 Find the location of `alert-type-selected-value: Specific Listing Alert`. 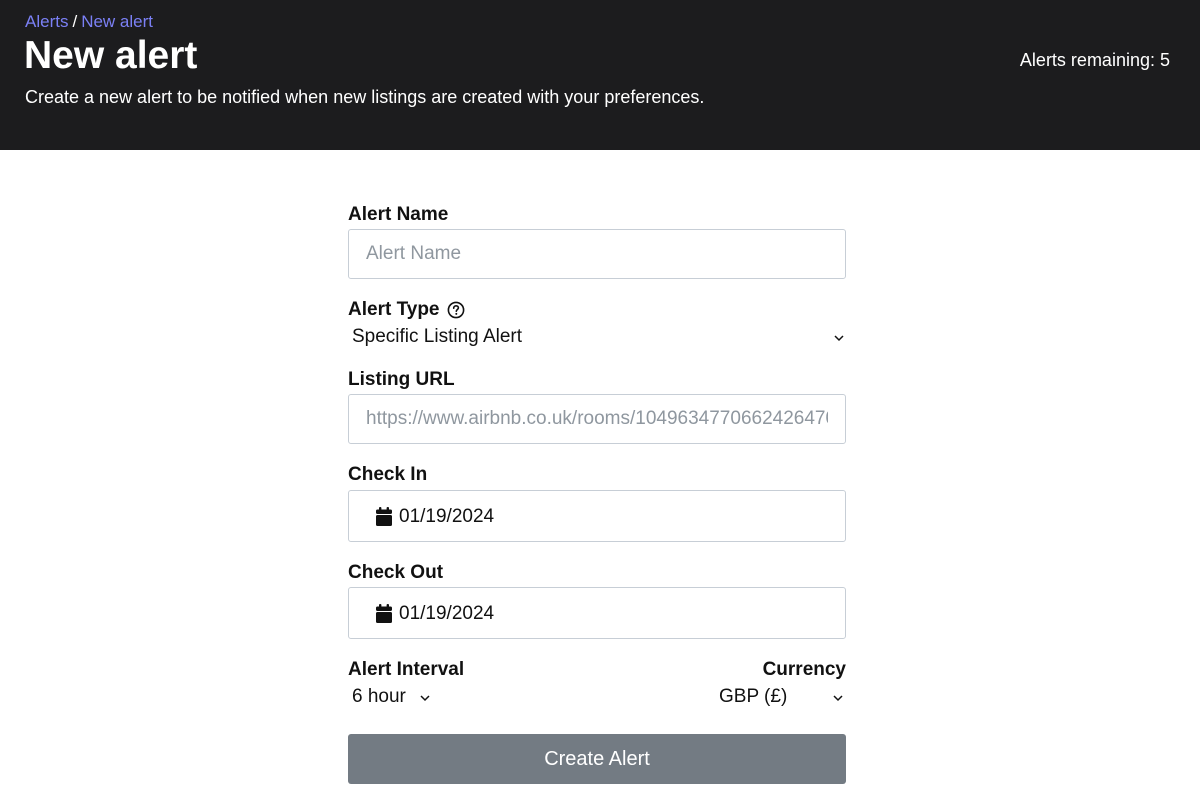

alert-type-selected-value: Specific Listing Alert is located at coordinates (437, 336).